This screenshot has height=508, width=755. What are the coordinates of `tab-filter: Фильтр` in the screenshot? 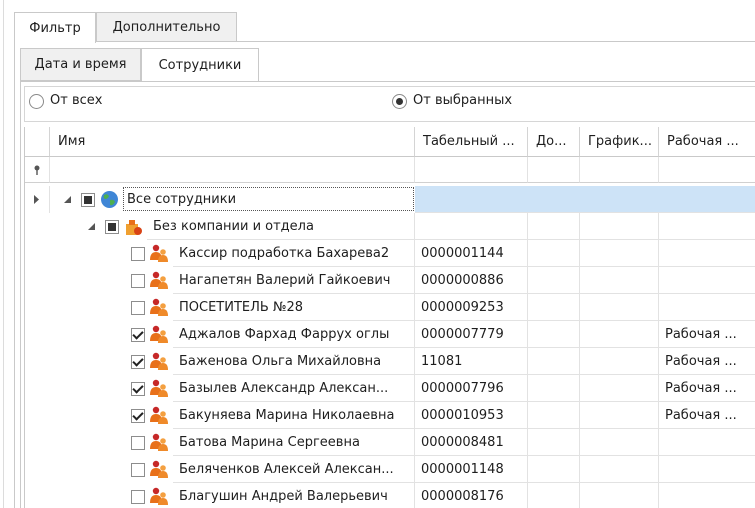 It's located at (55, 27).